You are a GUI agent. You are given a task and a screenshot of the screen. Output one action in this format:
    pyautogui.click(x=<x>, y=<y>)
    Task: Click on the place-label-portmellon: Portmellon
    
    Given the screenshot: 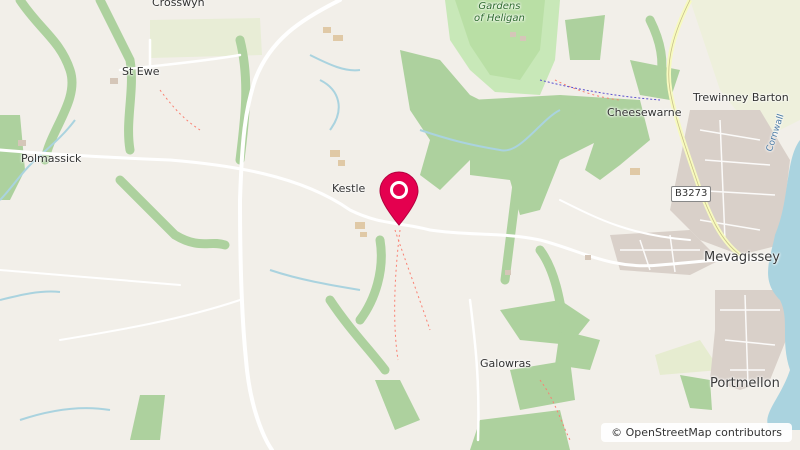 What is the action you would take?
    pyautogui.click(x=745, y=383)
    